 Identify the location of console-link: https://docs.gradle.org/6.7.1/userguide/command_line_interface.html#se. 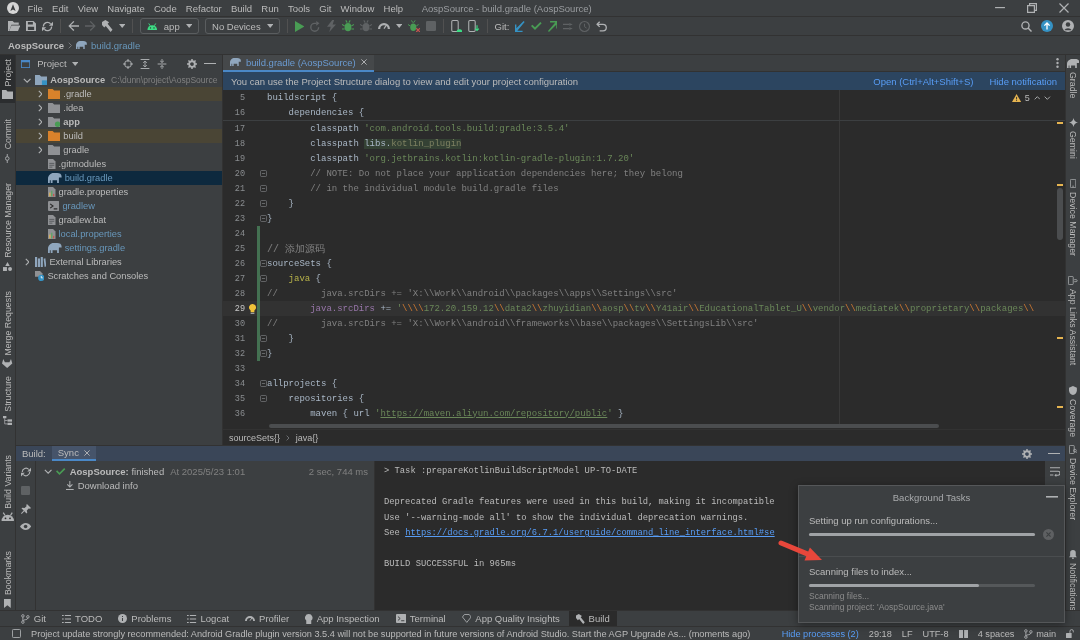
(590, 533).